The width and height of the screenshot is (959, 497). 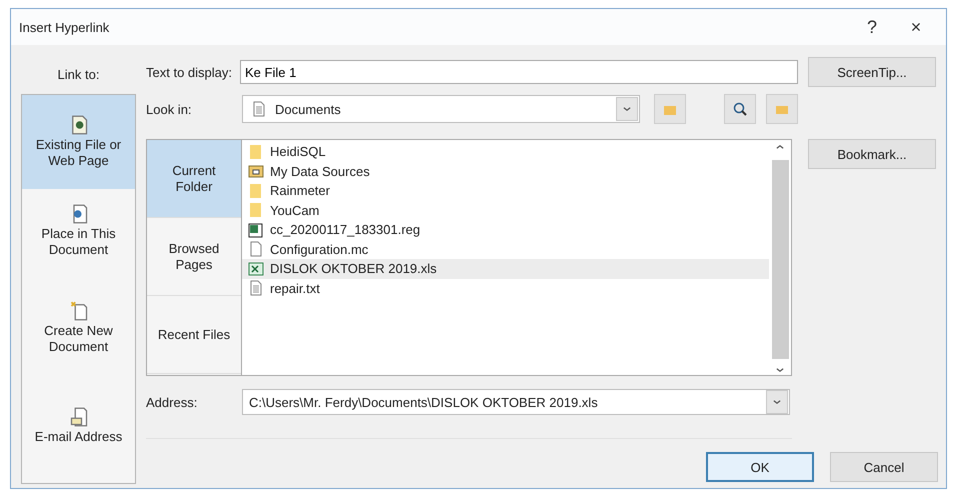 What do you see at coordinates (516, 402) in the screenshot?
I see `address-field: C:\Users\Mr. Ferdy\Documents\DISLOK OKTOBER 2019.xls` at bounding box center [516, 402].